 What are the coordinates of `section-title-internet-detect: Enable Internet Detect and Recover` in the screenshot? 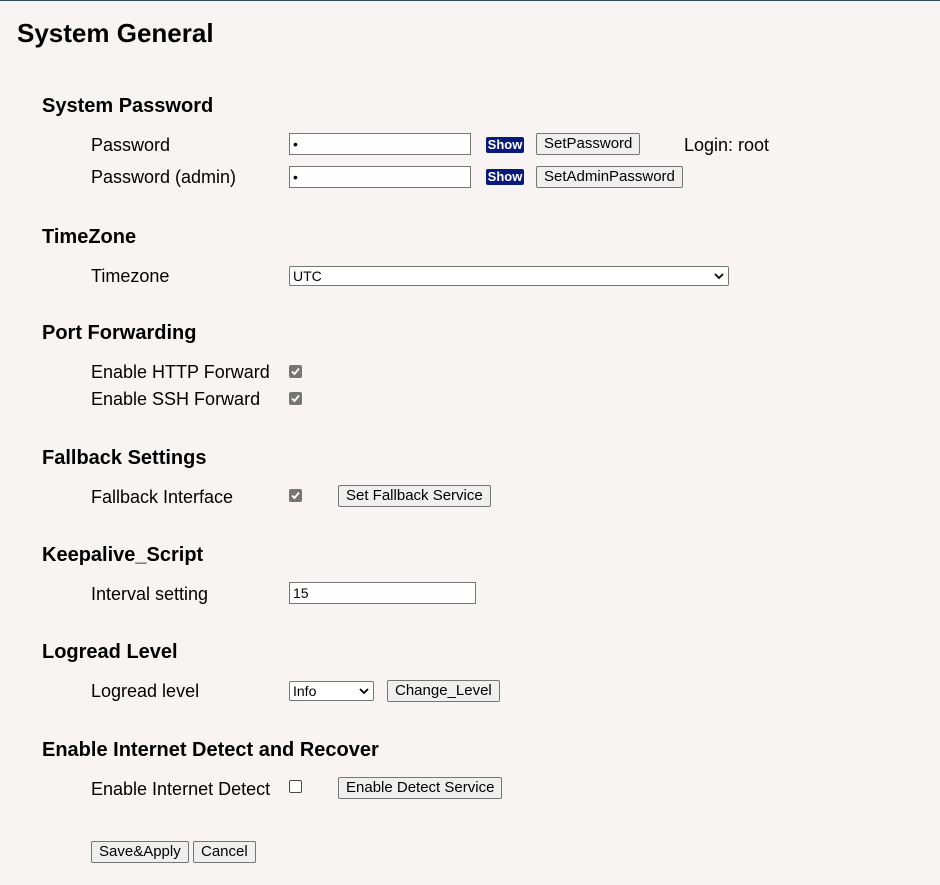 It's located at (210, 750).